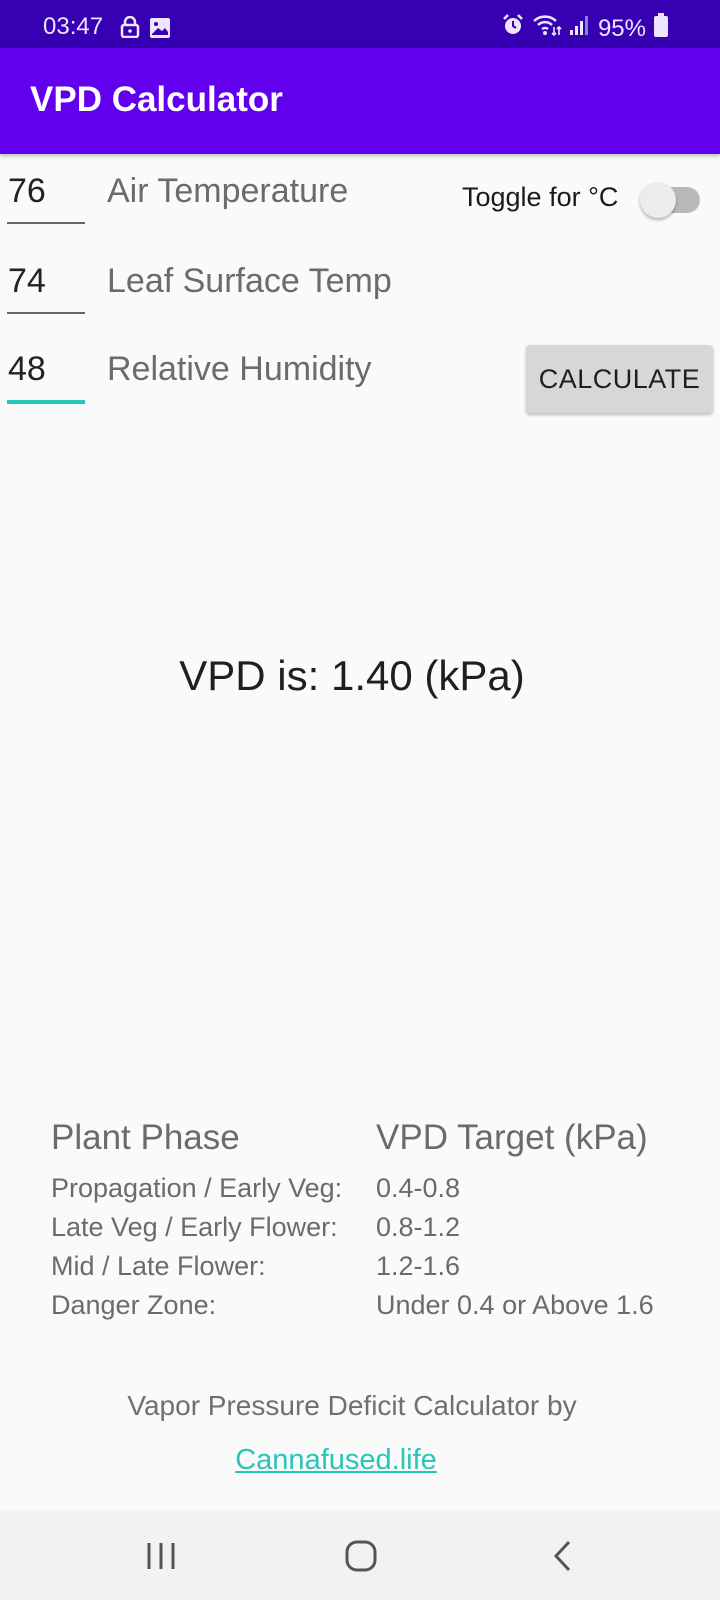 The width and height of the screenshot is (720, 1600). I want to click on footer-link-container: Cannafused.life, so click(360, 1460).